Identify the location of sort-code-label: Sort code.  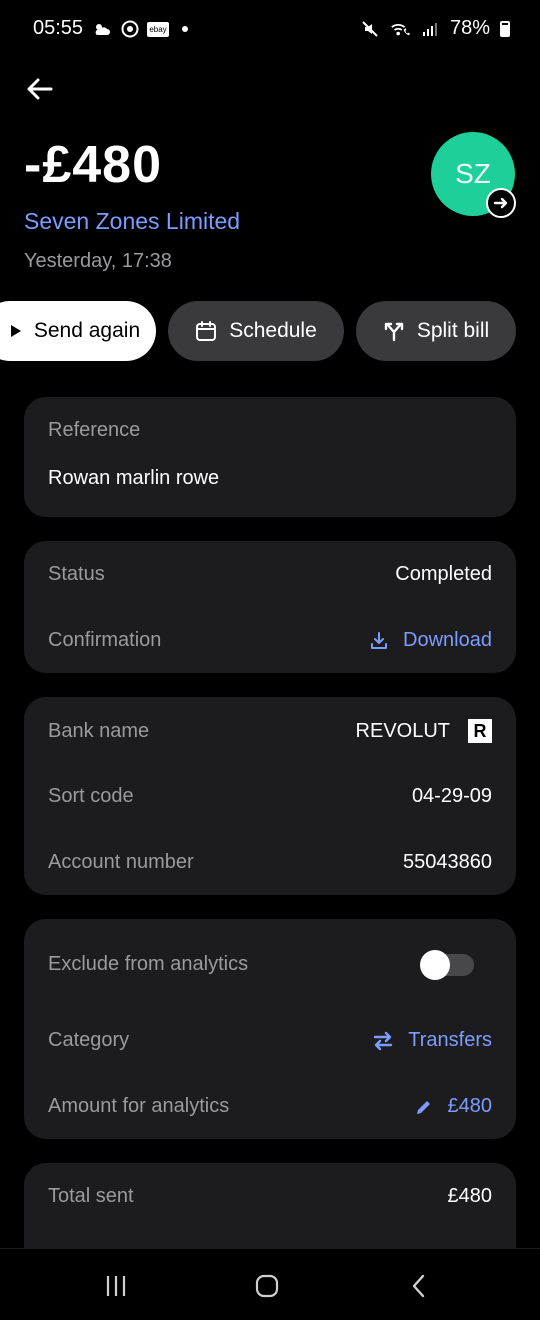
(91, 796).